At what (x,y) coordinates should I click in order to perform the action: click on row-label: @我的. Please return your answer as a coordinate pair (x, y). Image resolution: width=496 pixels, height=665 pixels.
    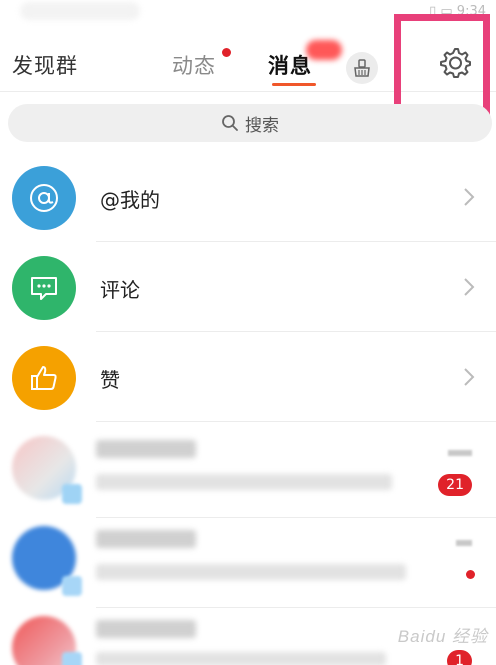
    Looking at the image, I should click on (130, 200).